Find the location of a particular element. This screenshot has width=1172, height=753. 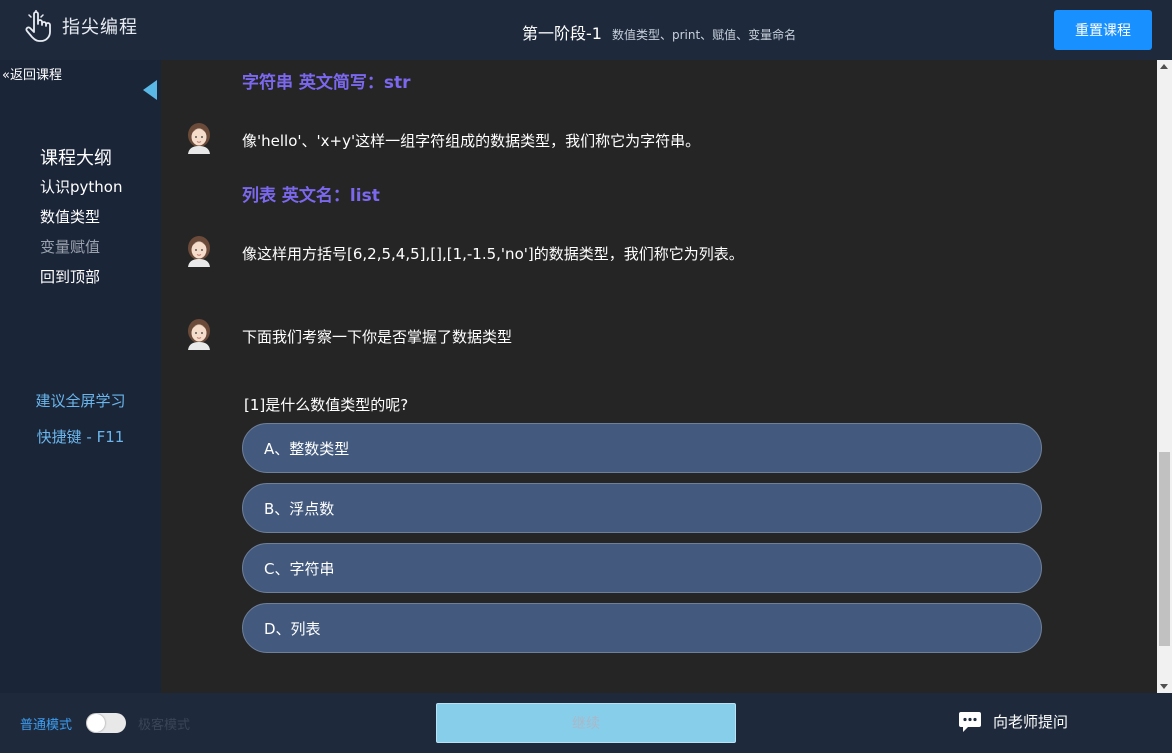

ask-teacher-button: 向老师提问 is located at coordinates (1013, 721).